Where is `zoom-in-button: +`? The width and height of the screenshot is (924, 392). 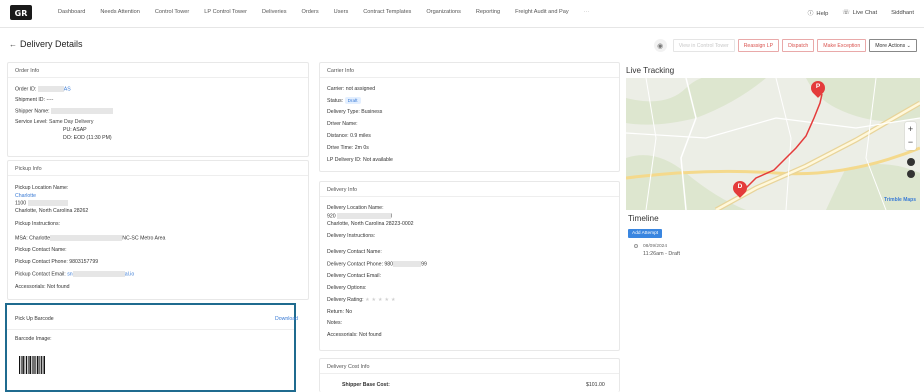
zoom-in-button: + is located at coordinates (910, 129).